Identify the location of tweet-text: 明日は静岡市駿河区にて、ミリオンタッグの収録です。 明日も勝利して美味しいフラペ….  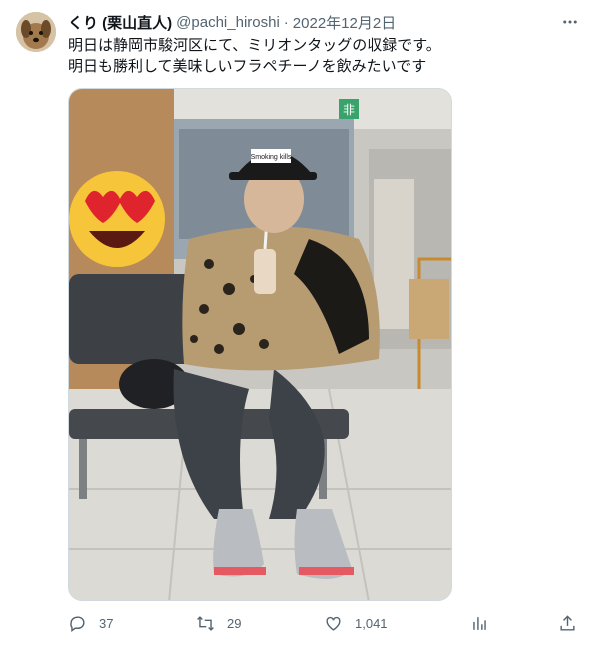
(323, 56).